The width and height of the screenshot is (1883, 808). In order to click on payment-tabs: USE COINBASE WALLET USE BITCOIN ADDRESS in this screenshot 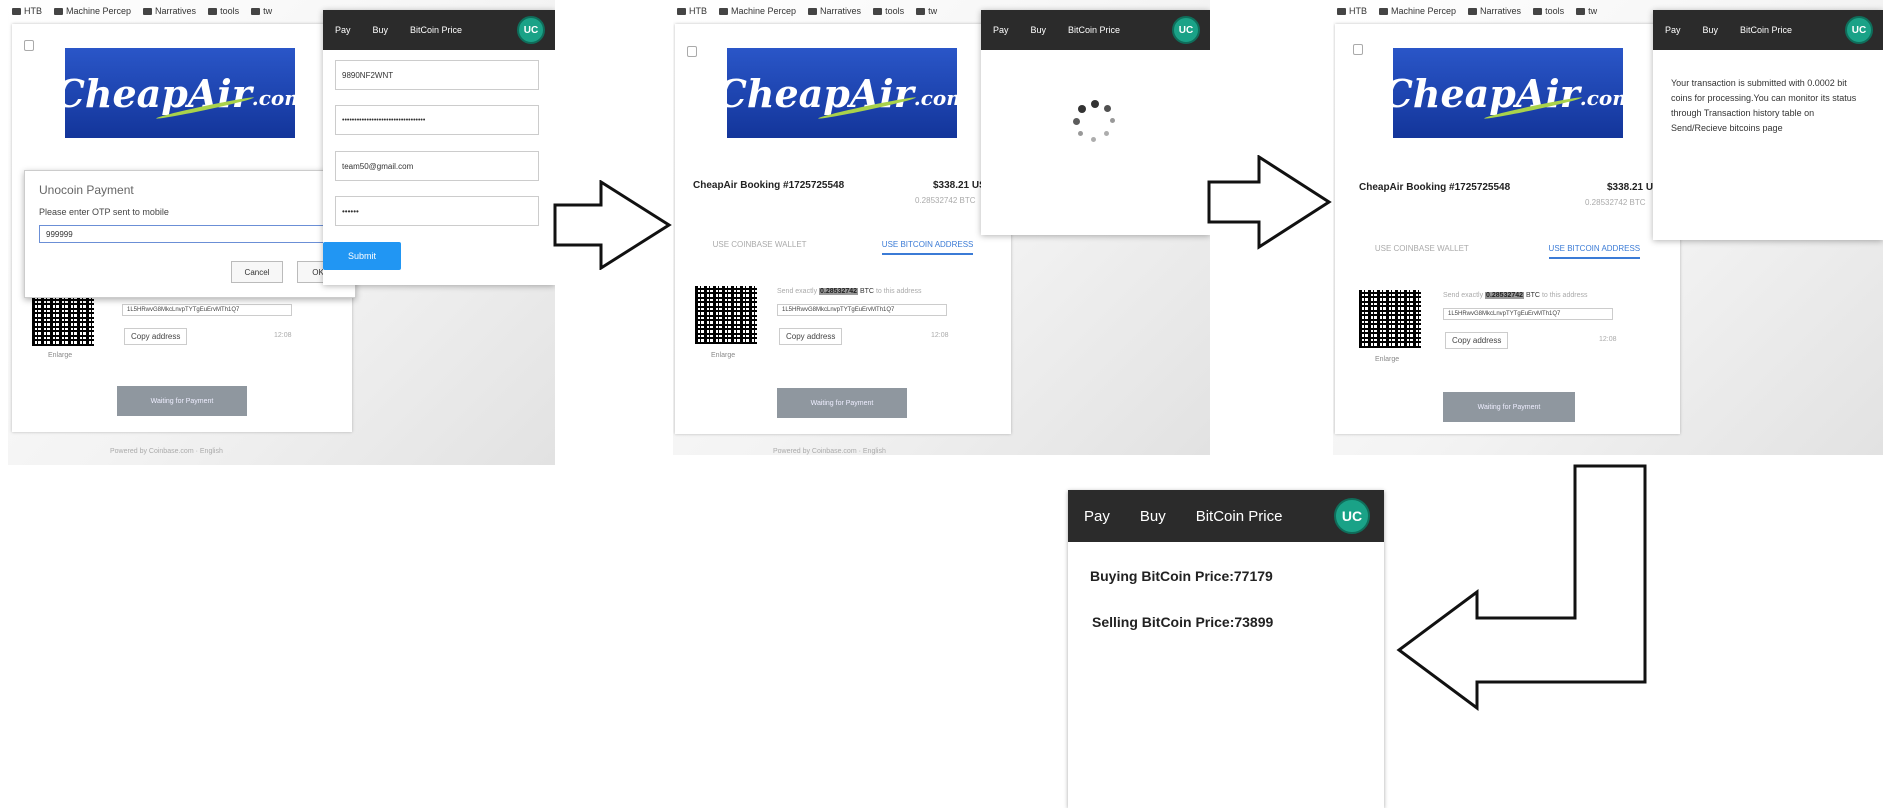, I will do `click(843, 247)`.